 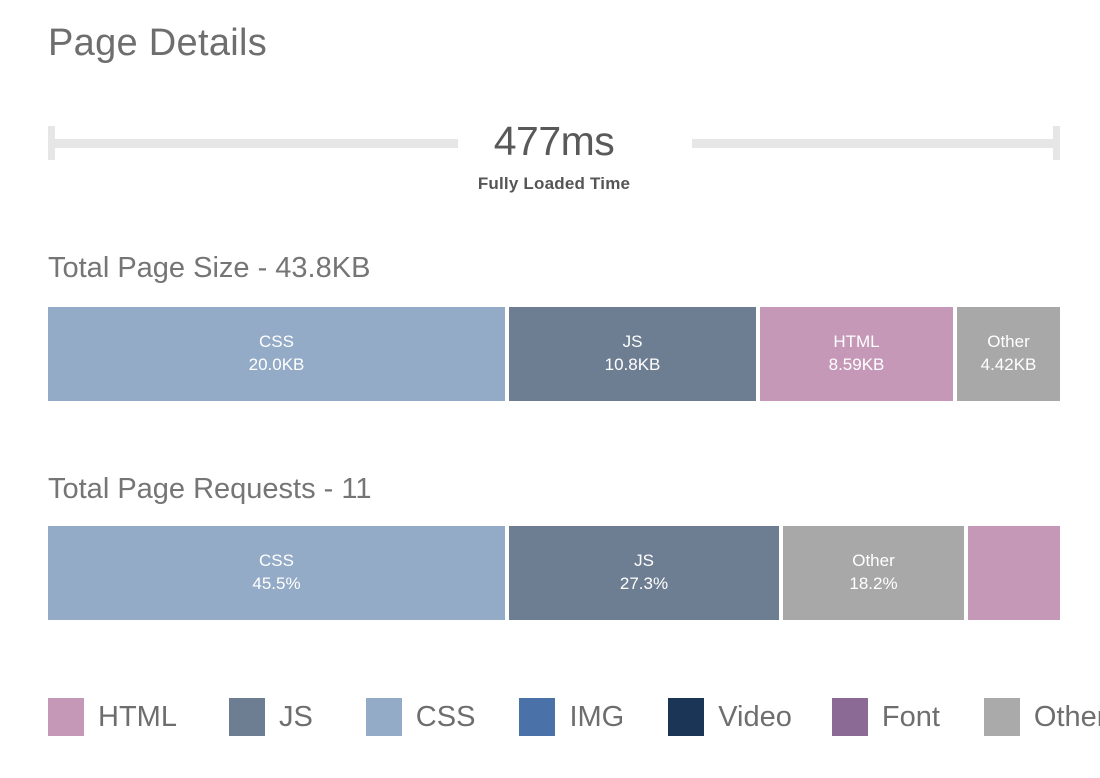 I want to click on legend-label: Other, so click(x=1066, y=716).